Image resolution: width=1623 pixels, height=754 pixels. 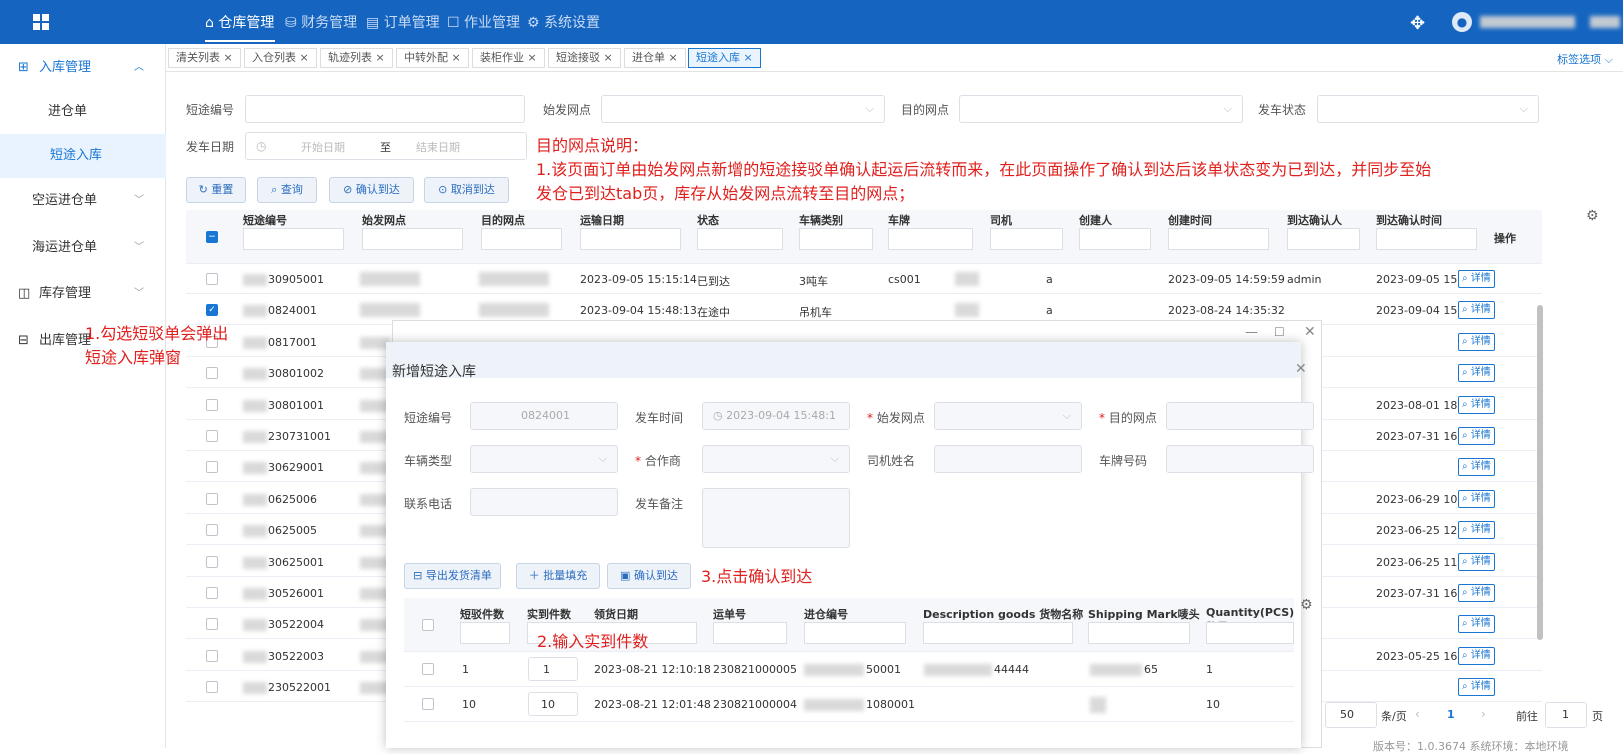 What do you see at coordinates (1417, 714) in the screenshot?
I see `prev-page-icon: ‹` at bounding box center [1417, 714].